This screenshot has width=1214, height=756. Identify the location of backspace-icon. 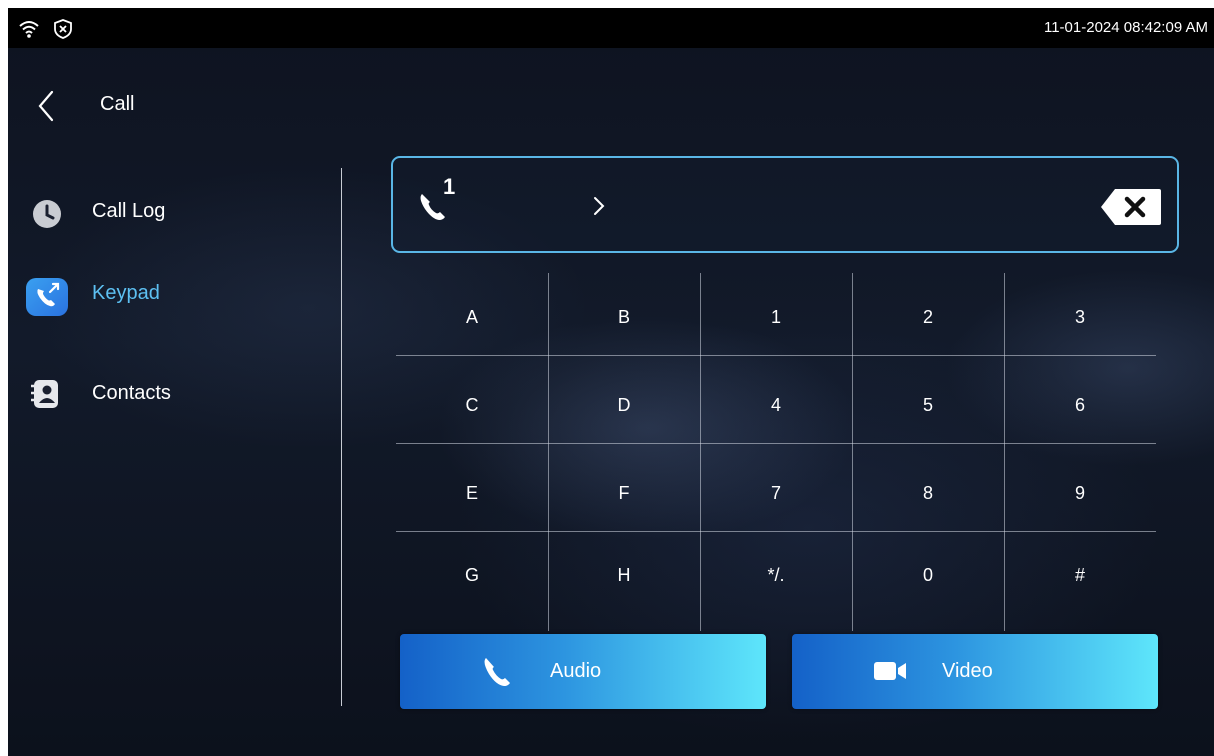
(1131, 207).